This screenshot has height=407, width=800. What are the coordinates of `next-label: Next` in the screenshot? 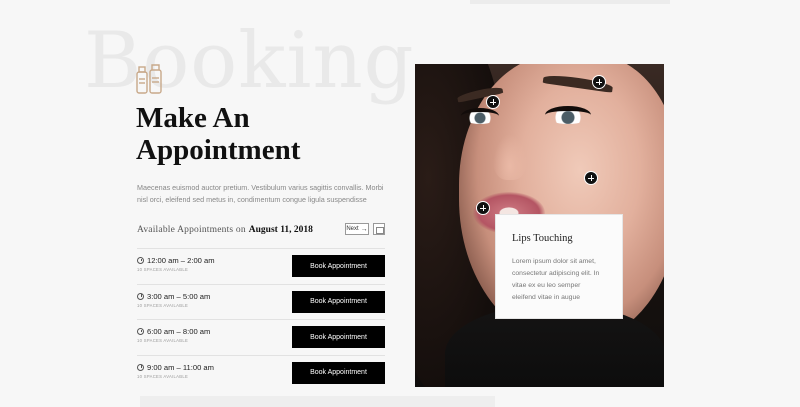 It's located at (352, 229).